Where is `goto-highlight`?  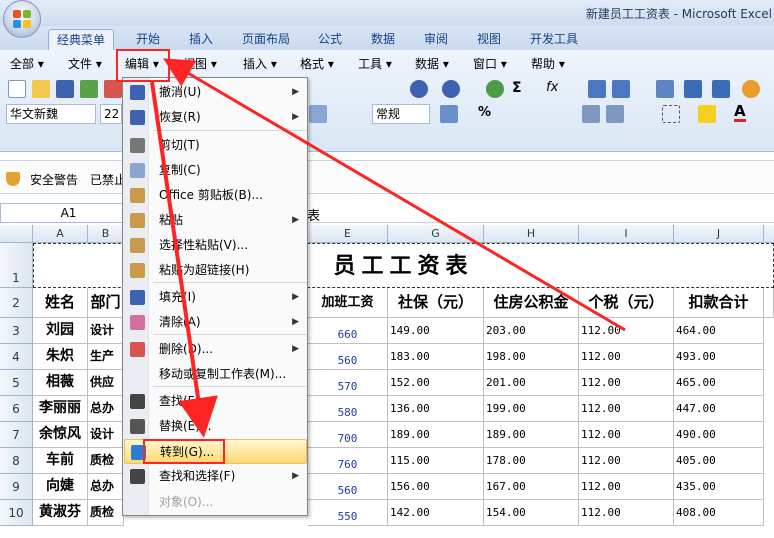
goto-highlight is located at coordinates (184, 451).